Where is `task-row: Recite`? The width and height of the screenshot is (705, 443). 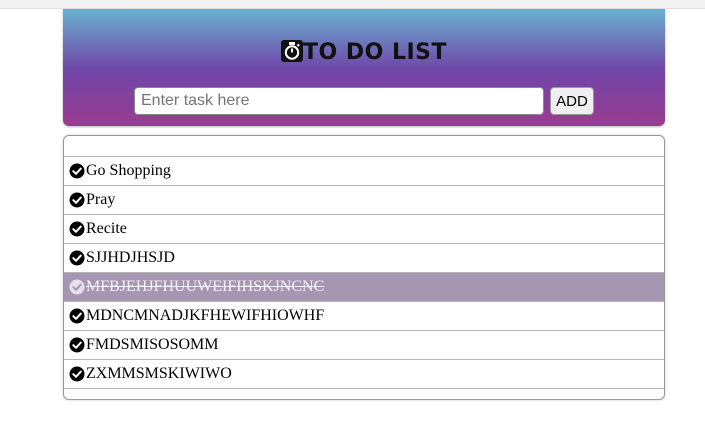 task-row: Recite is located at coordinates (364, 229).